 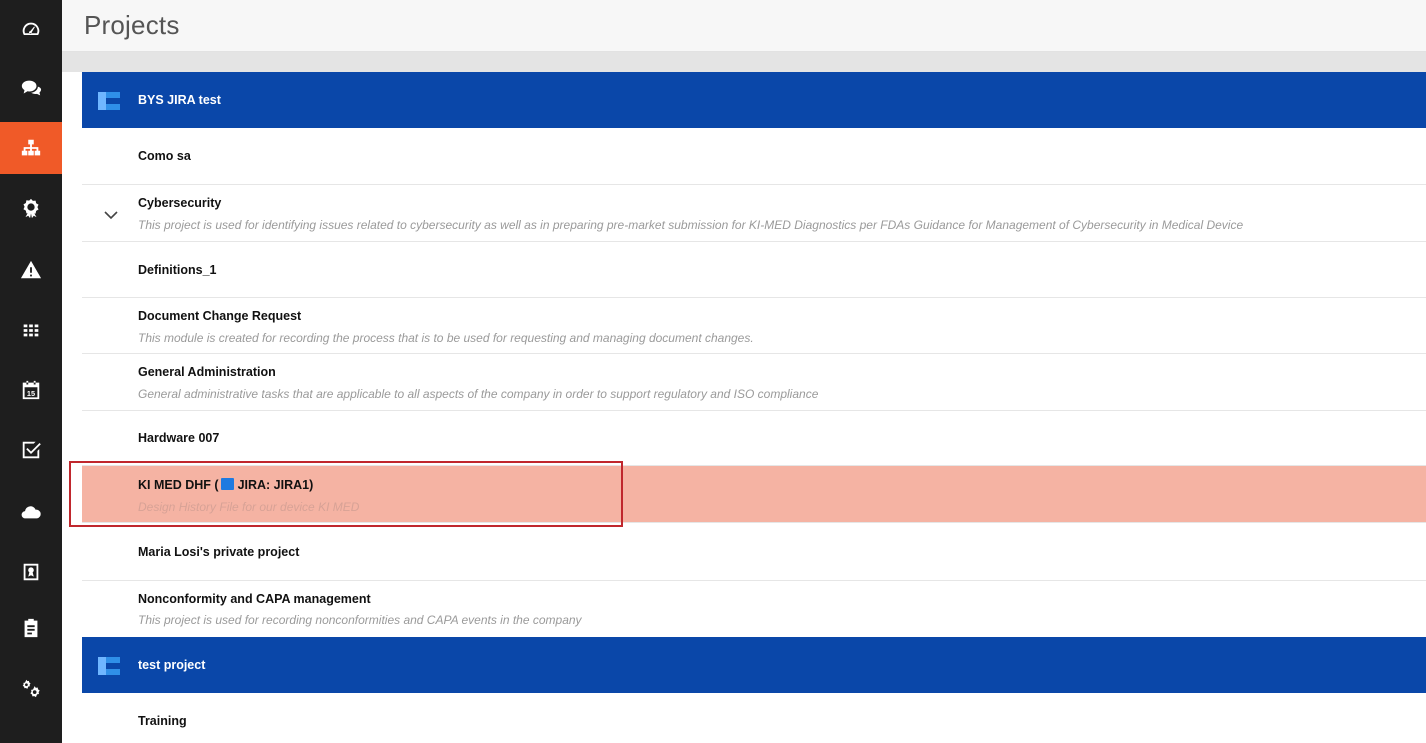 I want to click on group-header-bys-jira-test: BYS JIRA test, so click(x=754, y=100).